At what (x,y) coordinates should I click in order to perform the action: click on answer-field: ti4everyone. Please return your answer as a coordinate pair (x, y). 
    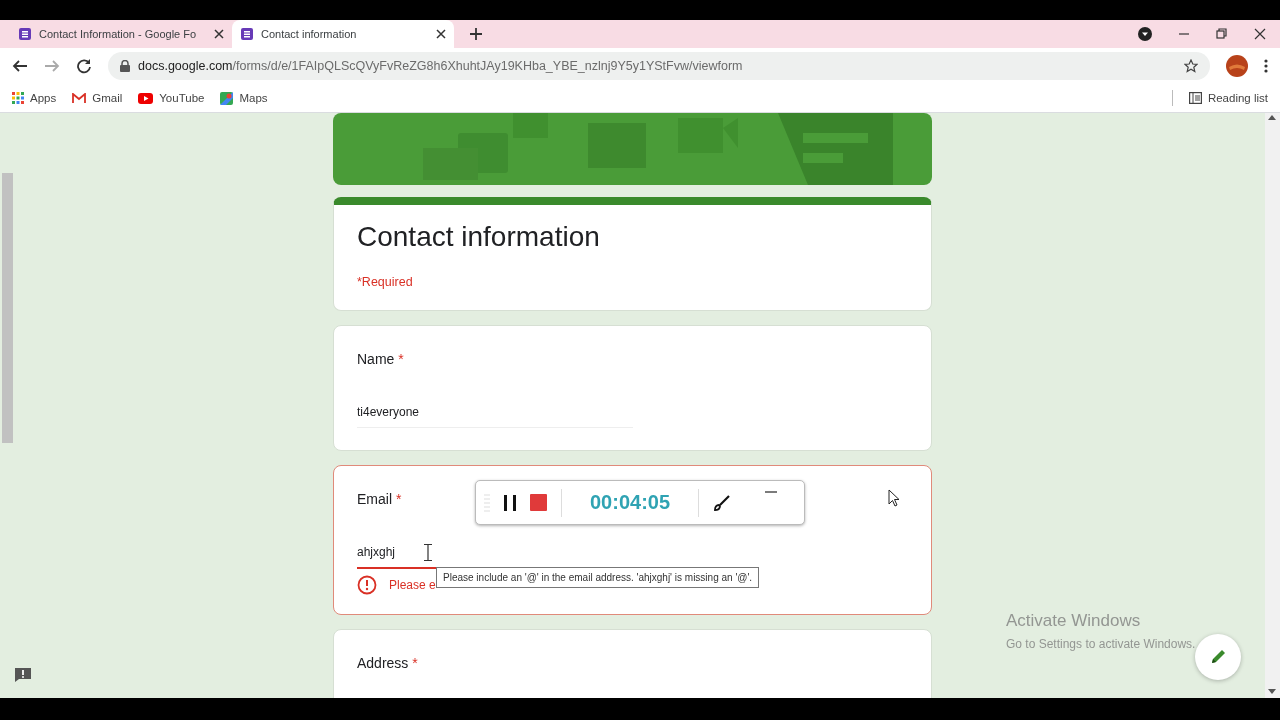
    Looking at the image, I should click on (495, 416).